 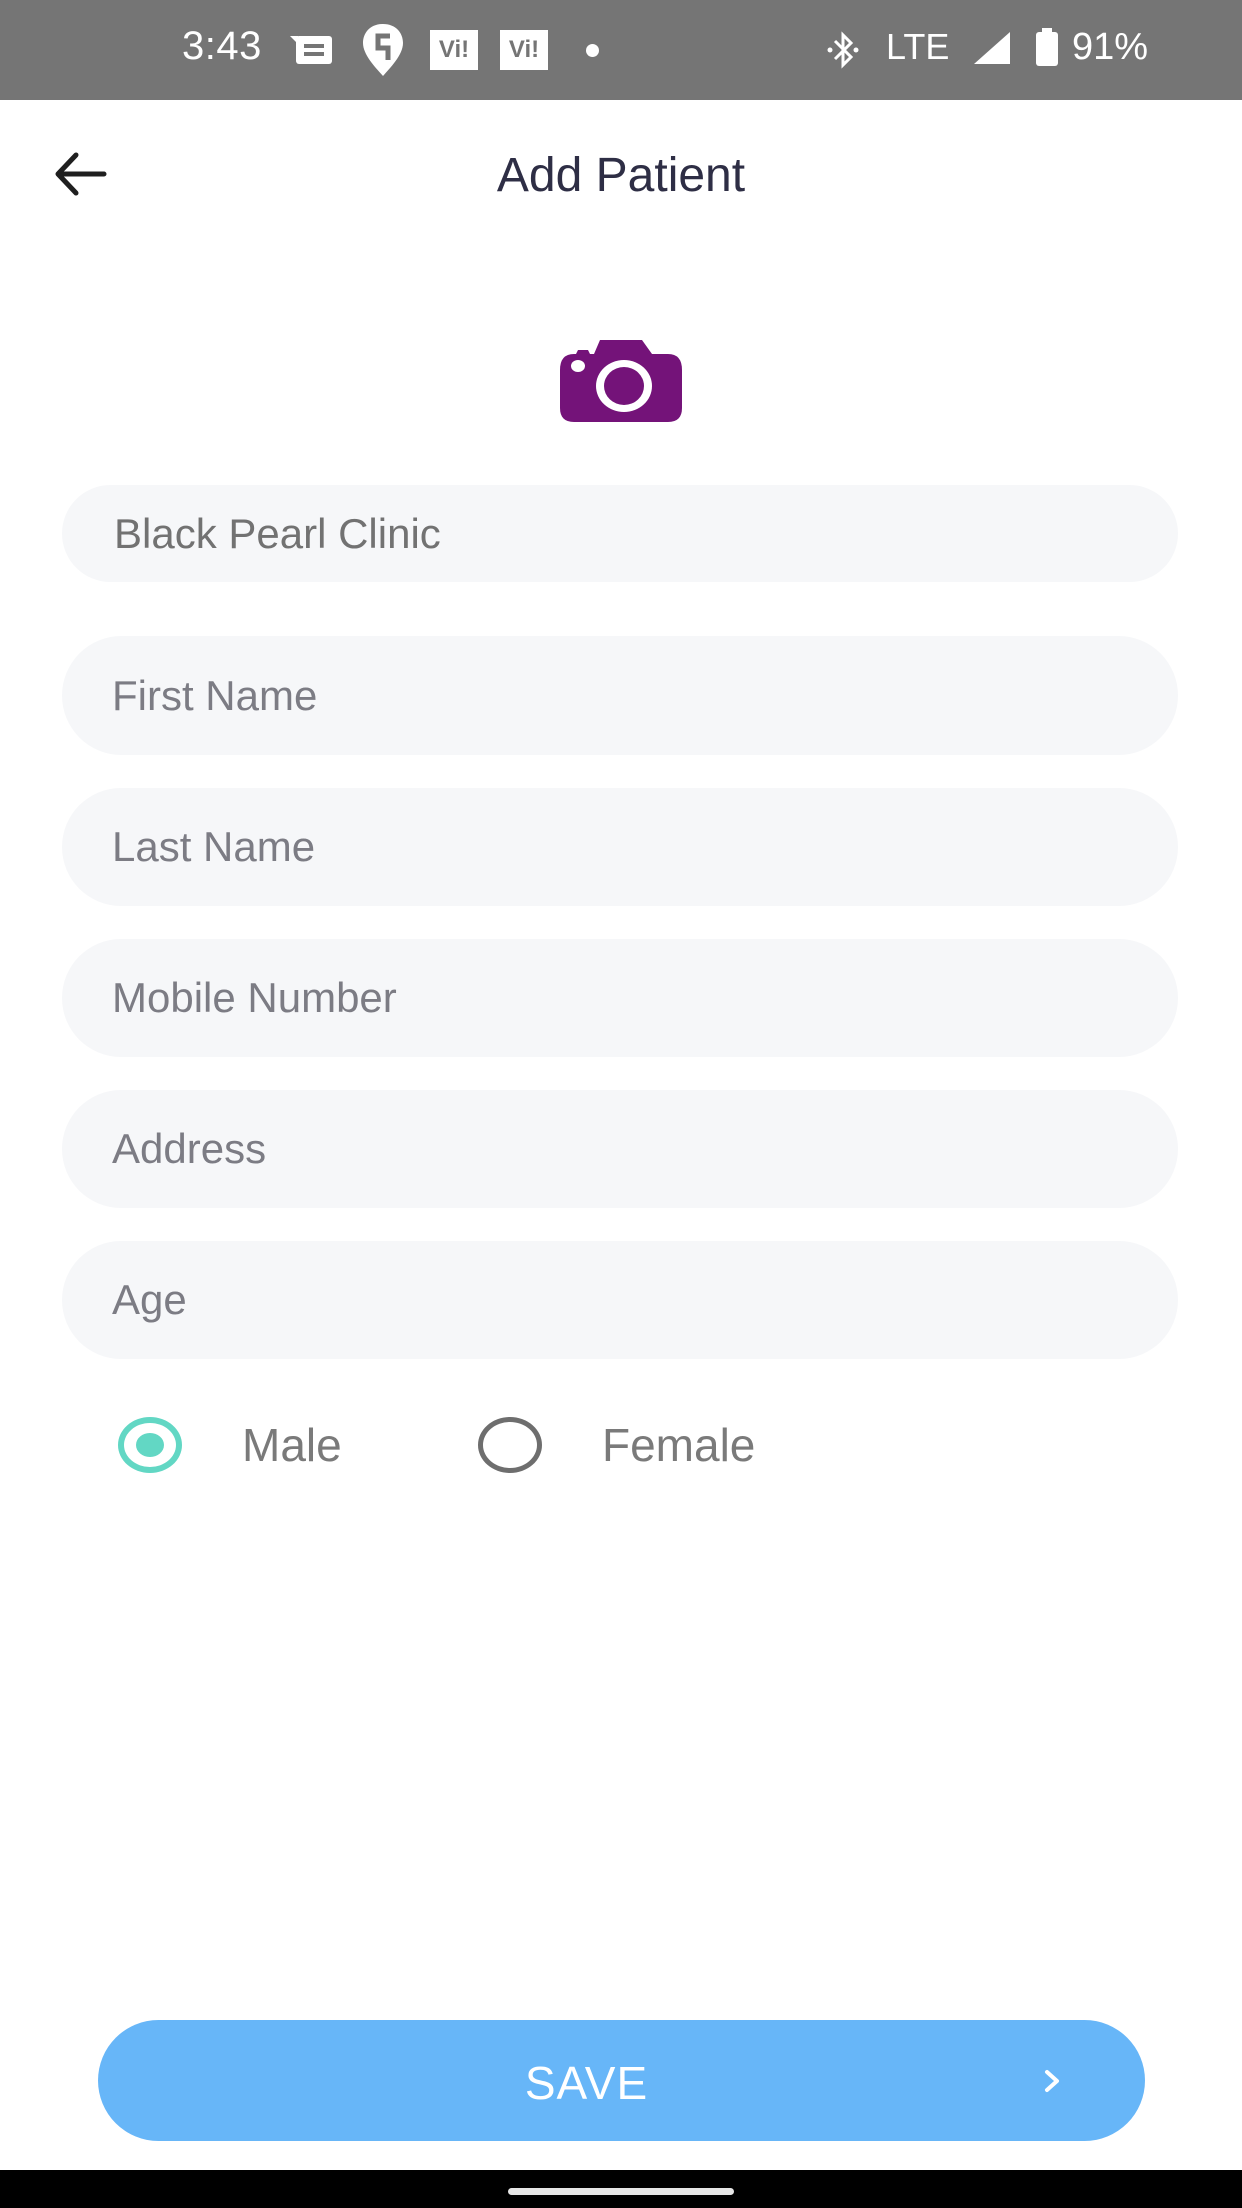 I want to click on gender-radio-male: Male, so click(x=230, y=1445).